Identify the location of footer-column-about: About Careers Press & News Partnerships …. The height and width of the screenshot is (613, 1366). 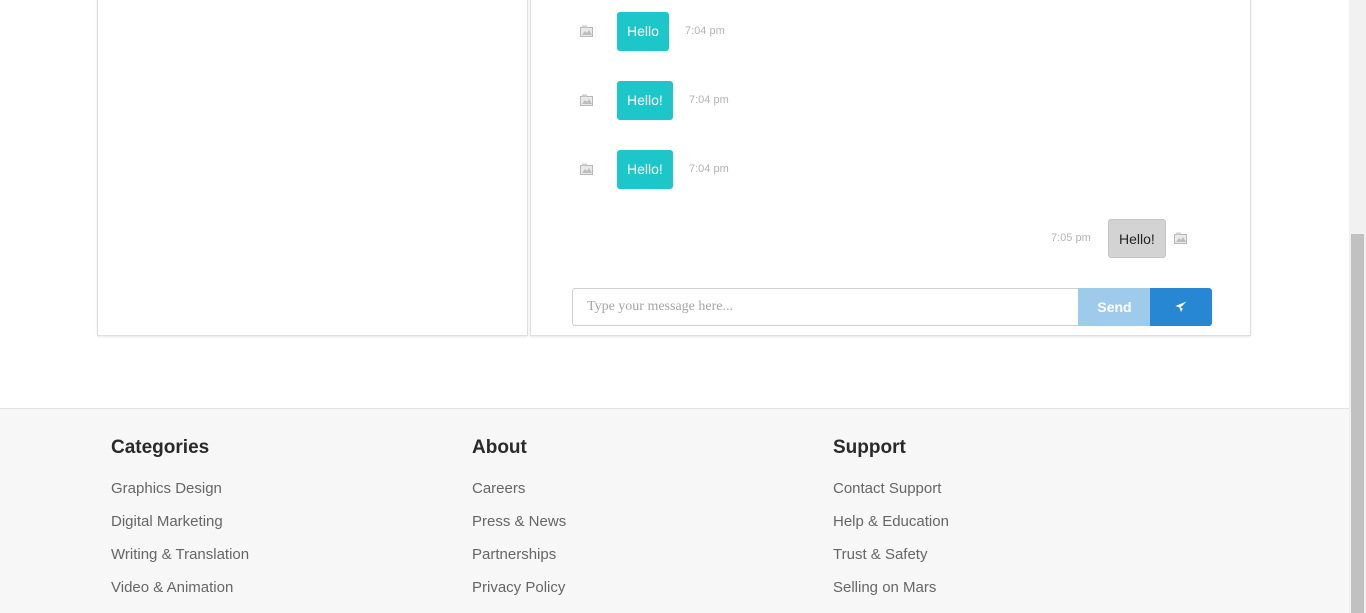
(519, 524).